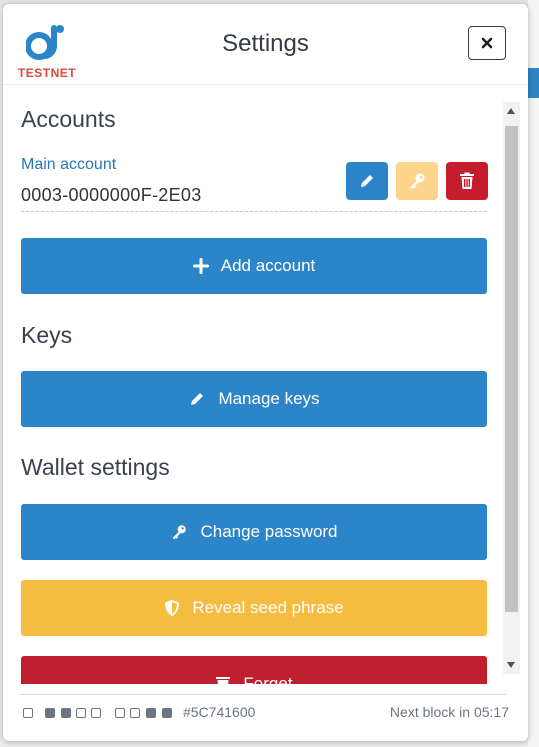  I want to click on forget-wallet-label: Forget, so click(268, 679).